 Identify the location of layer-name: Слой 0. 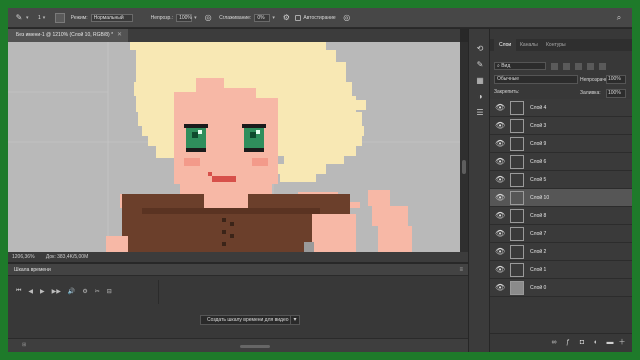
(538, 288).